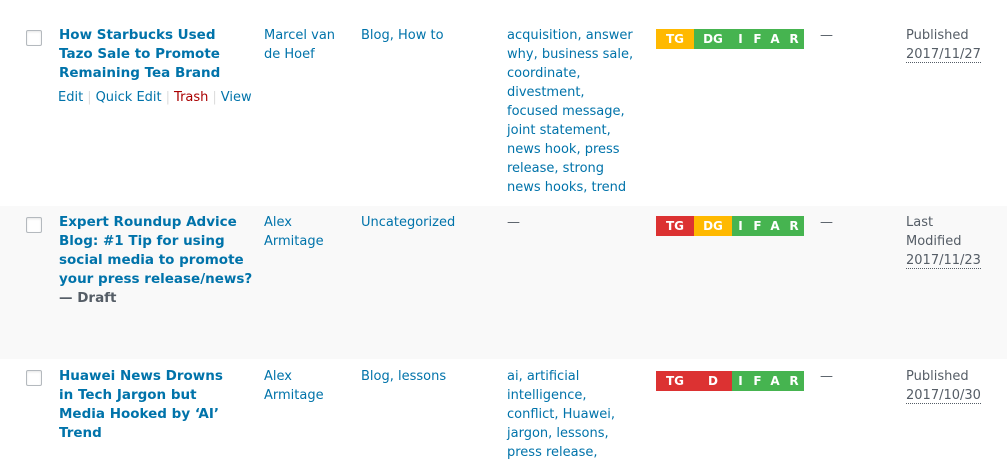  I want to click on categories-links: Blog, How to, so click(426, 35).